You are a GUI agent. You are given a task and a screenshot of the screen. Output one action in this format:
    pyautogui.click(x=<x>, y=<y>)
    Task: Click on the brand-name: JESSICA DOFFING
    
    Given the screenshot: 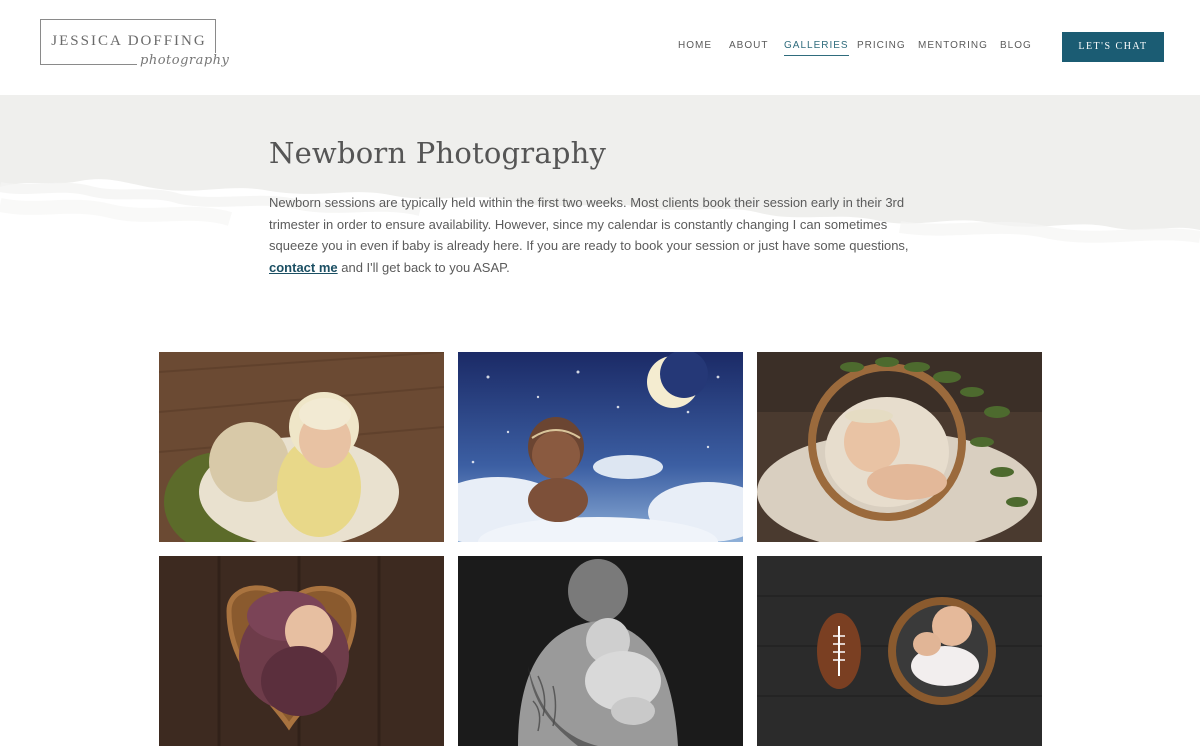 What is the action you would take?
    pyautogui.click(x=129, y=41)
    